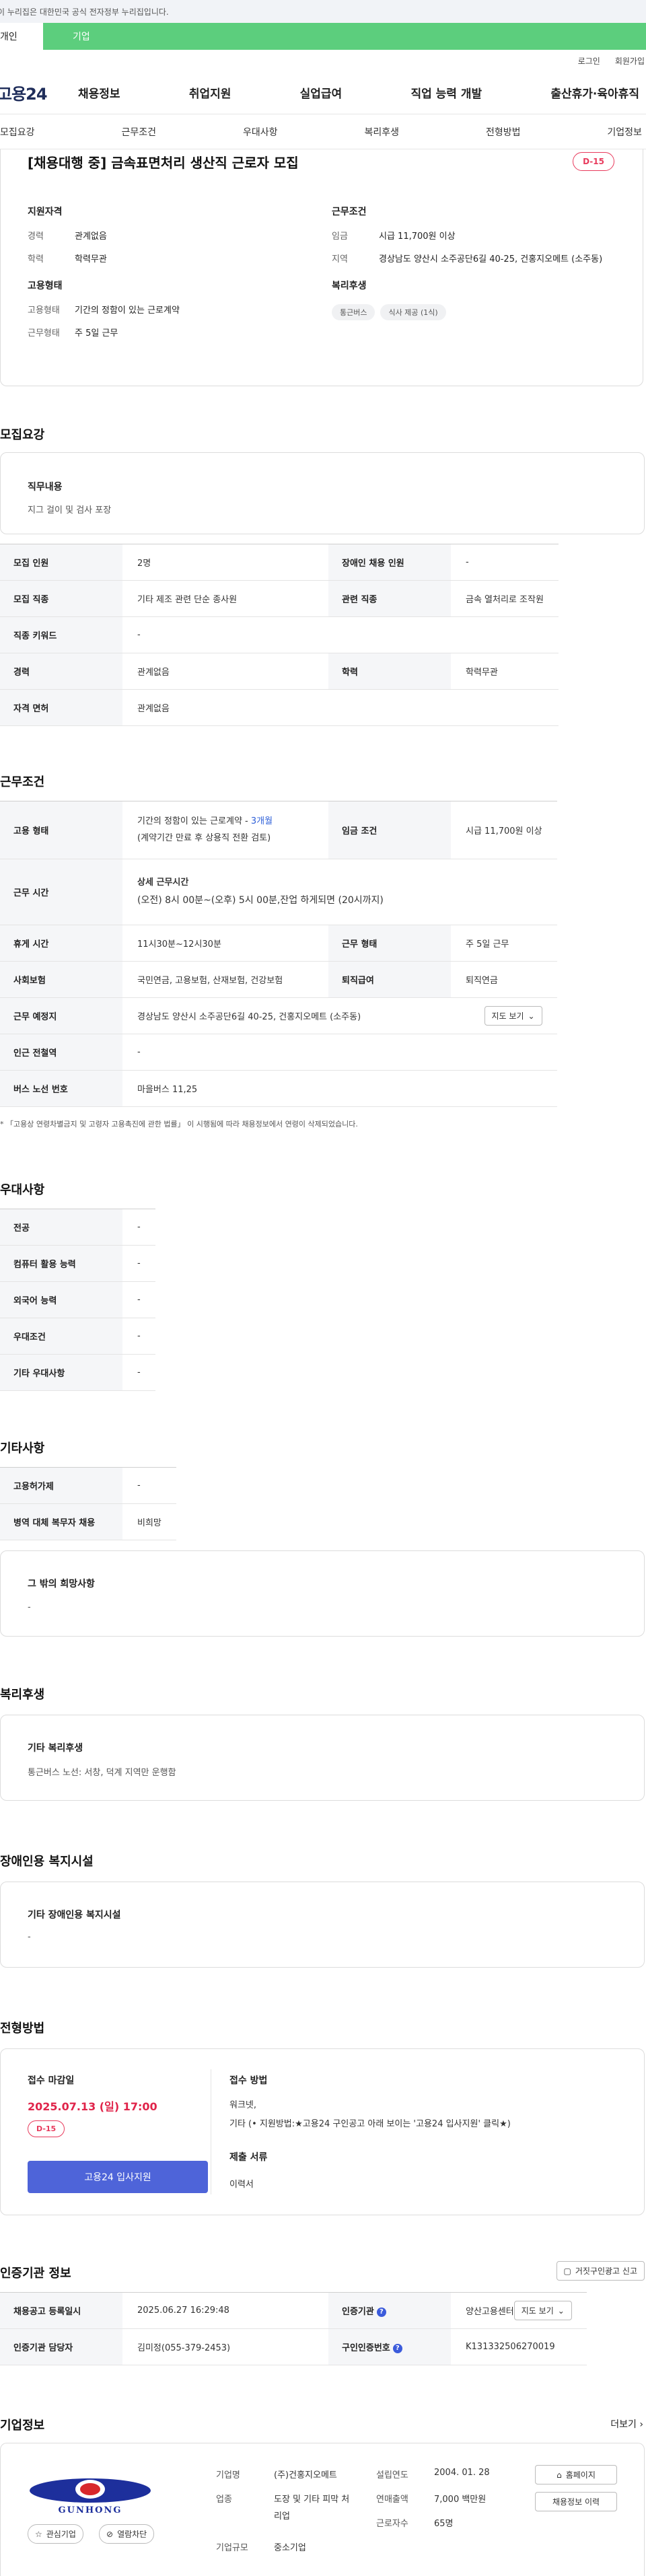  I want to click on welfare-chip: 식사 제공 (1식), so click(413, 312).